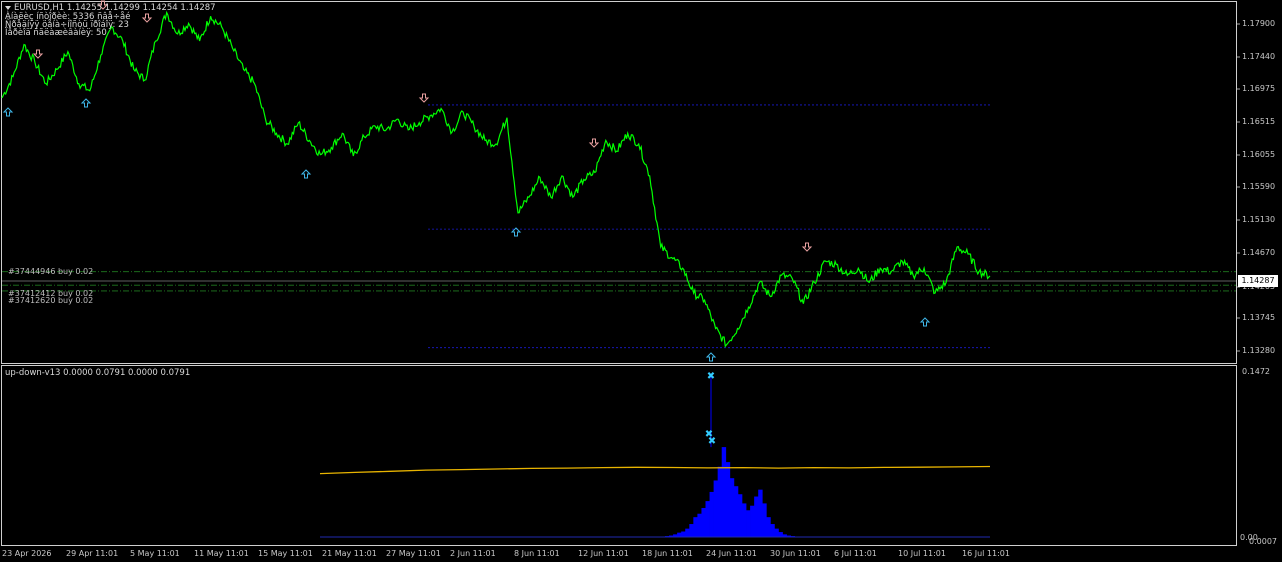 This screenshot has height=562, width=1282. I want to click on time-tick: 18 Jun 11:01, so click(667, 553).